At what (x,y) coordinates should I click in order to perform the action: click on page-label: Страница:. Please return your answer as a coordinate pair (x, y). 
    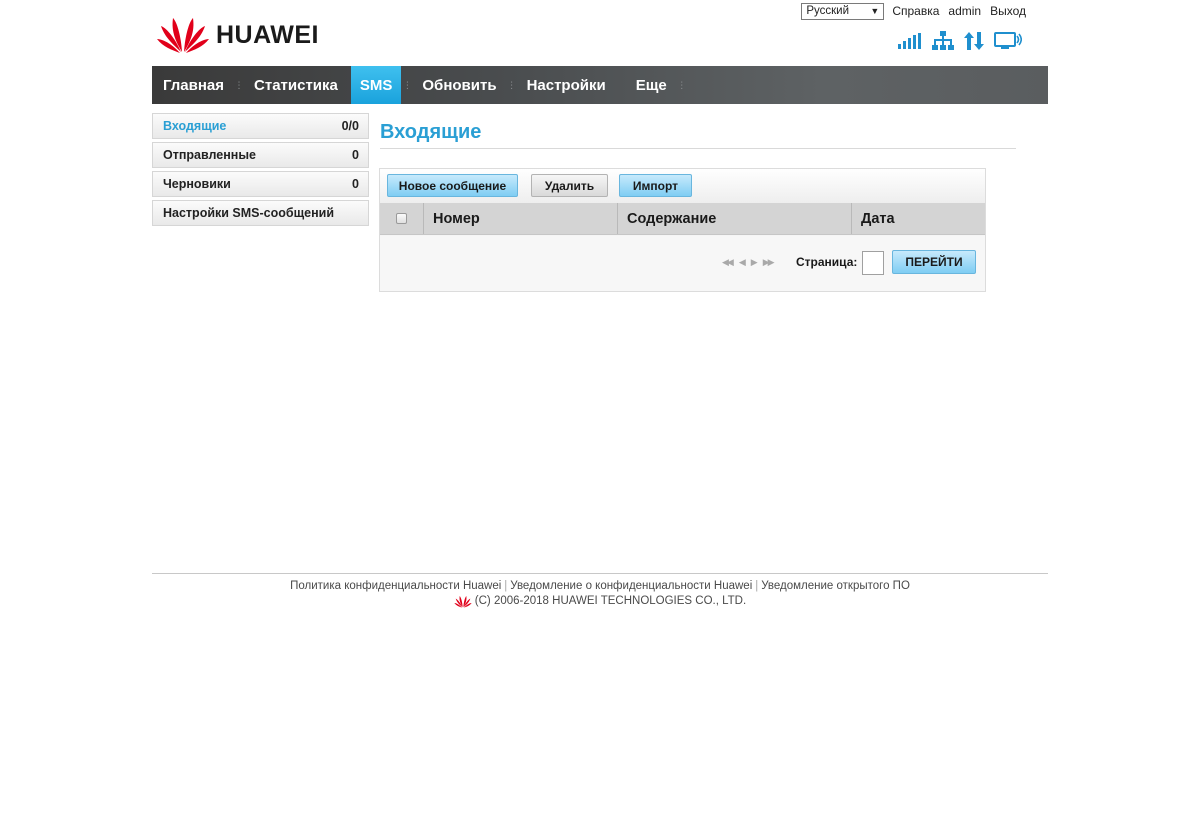
    Looking at the image, I should click on (827, 262).